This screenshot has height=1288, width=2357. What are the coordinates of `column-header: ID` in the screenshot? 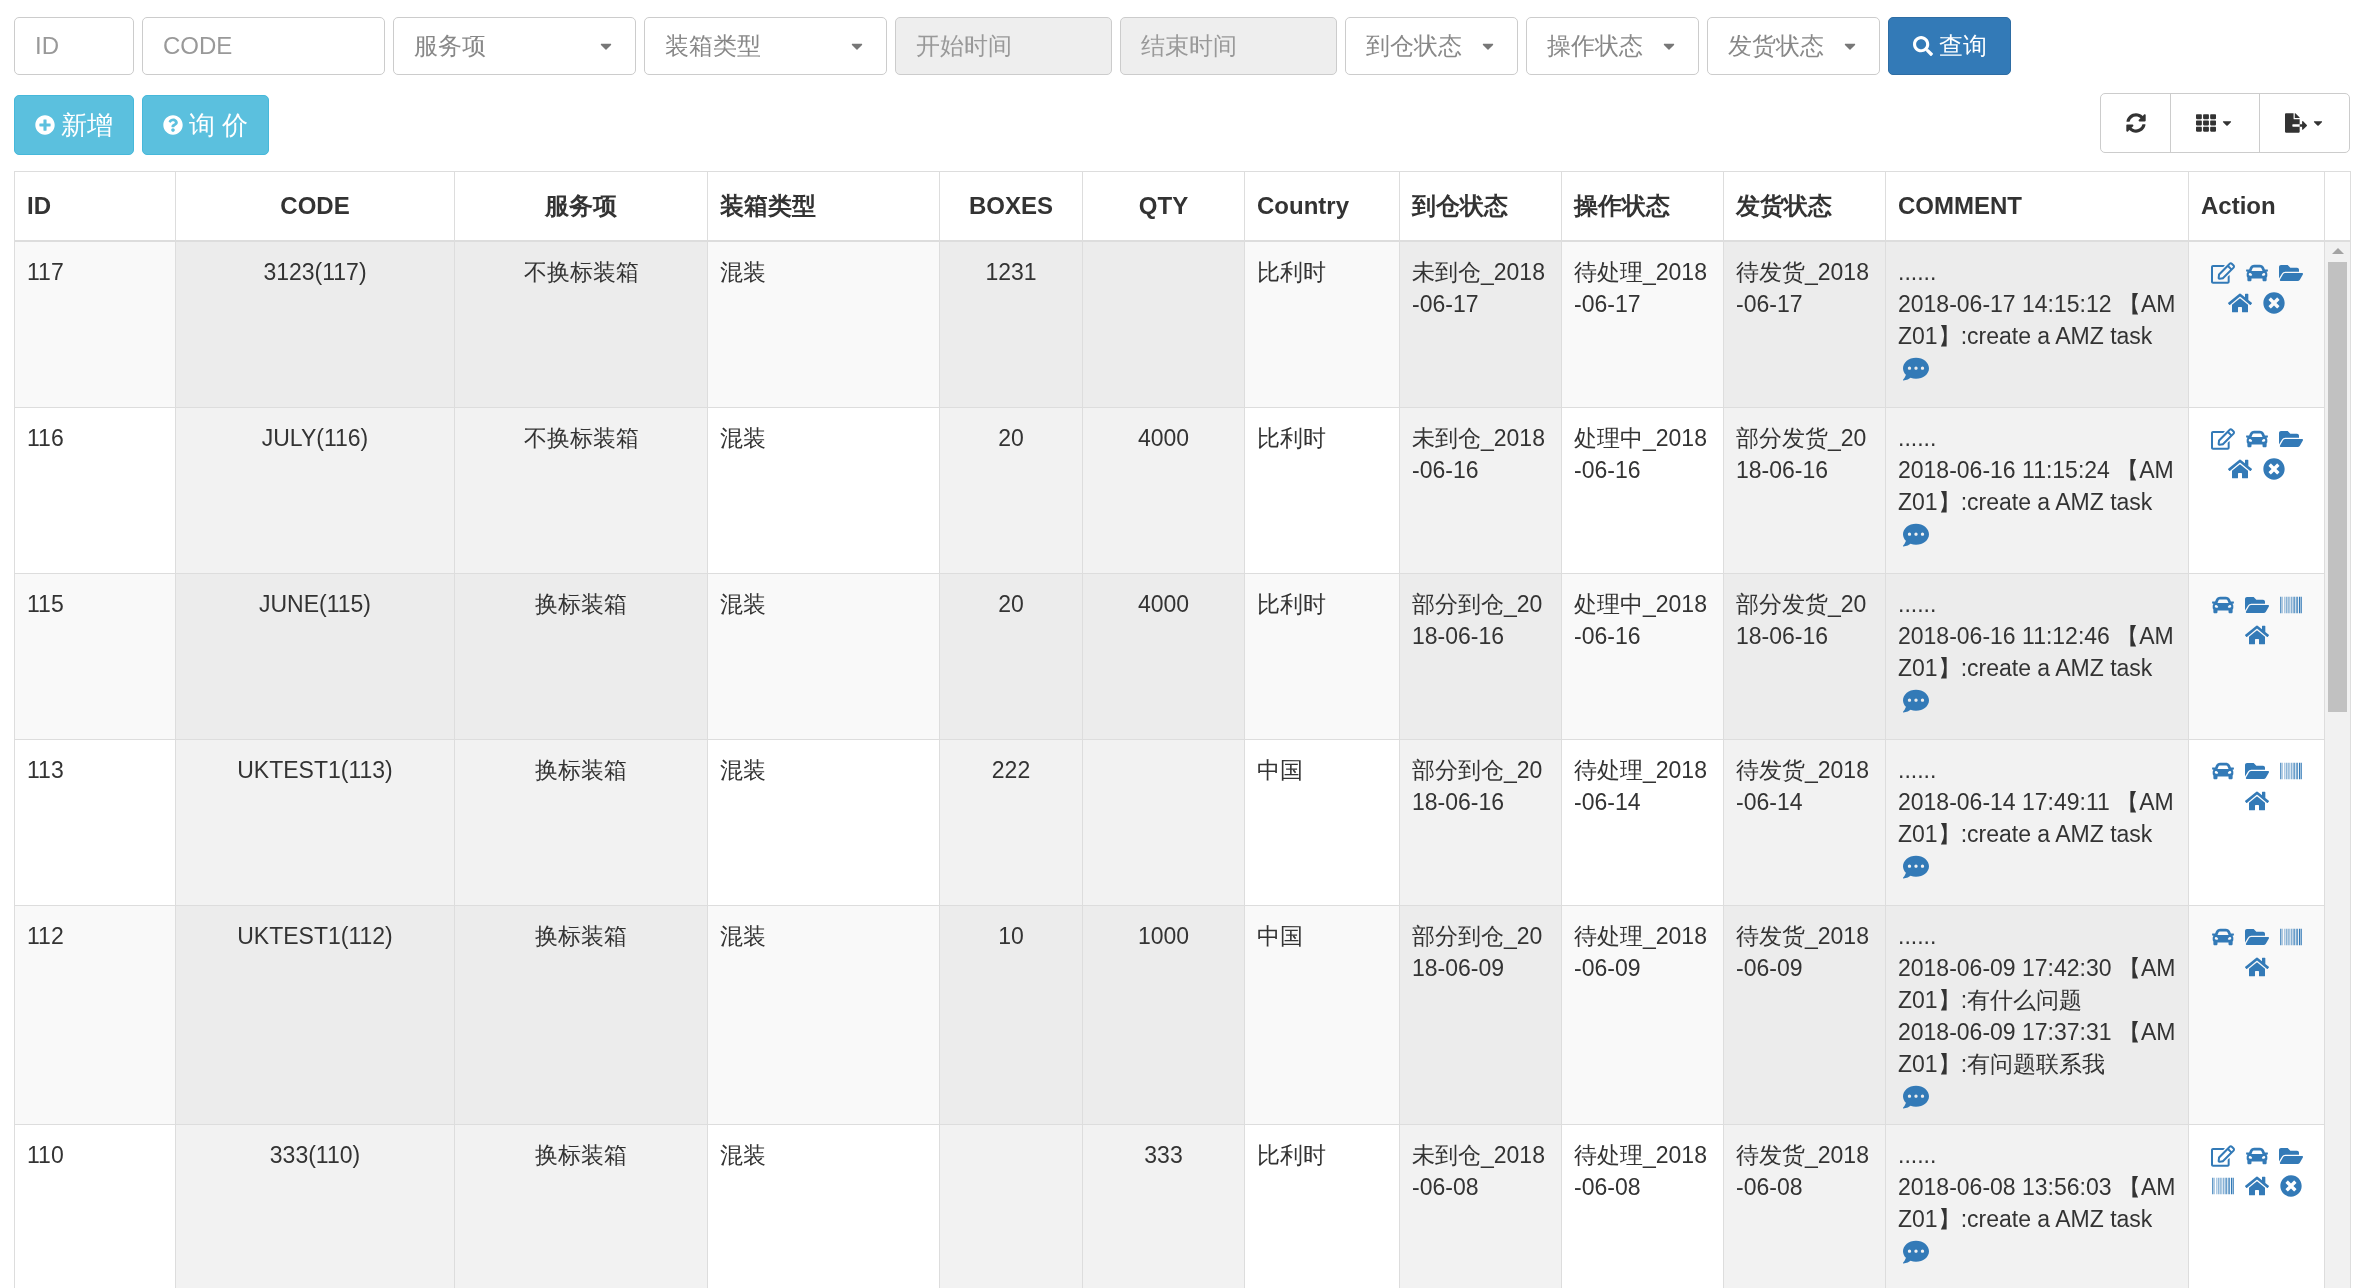 It's located at (95, 206).